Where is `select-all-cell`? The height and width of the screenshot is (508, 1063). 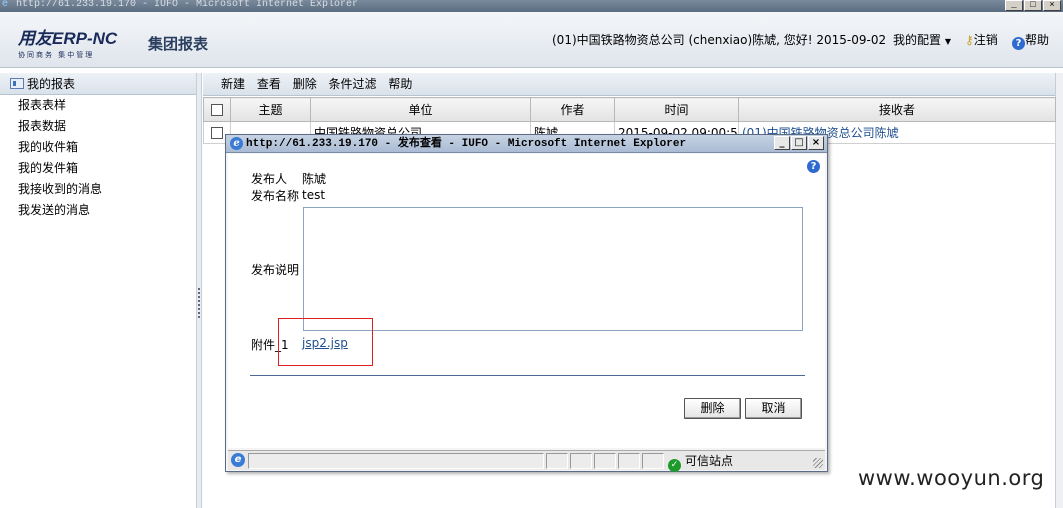 select-all-cell is located at coordinates (217, 109).